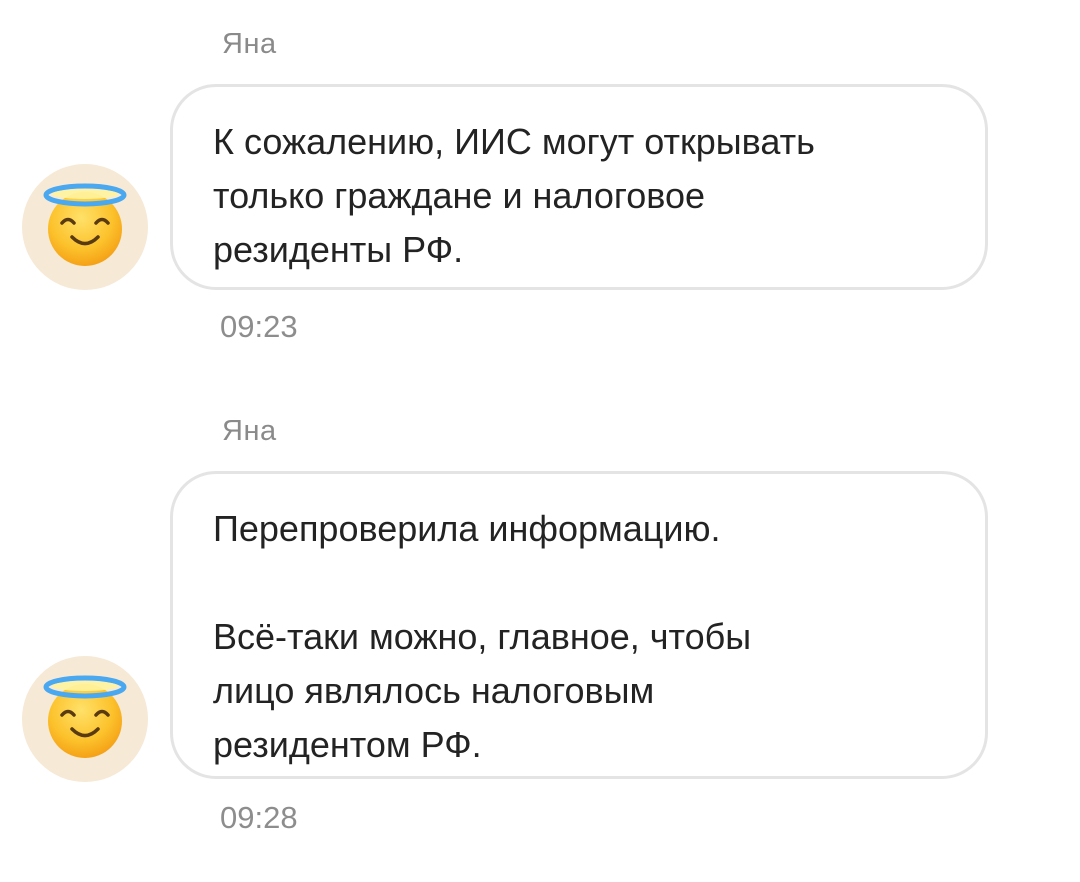 This screenshot has height=882, width=1080. I want to click on message-text: Перепроверила информацию., so click(467, 528).